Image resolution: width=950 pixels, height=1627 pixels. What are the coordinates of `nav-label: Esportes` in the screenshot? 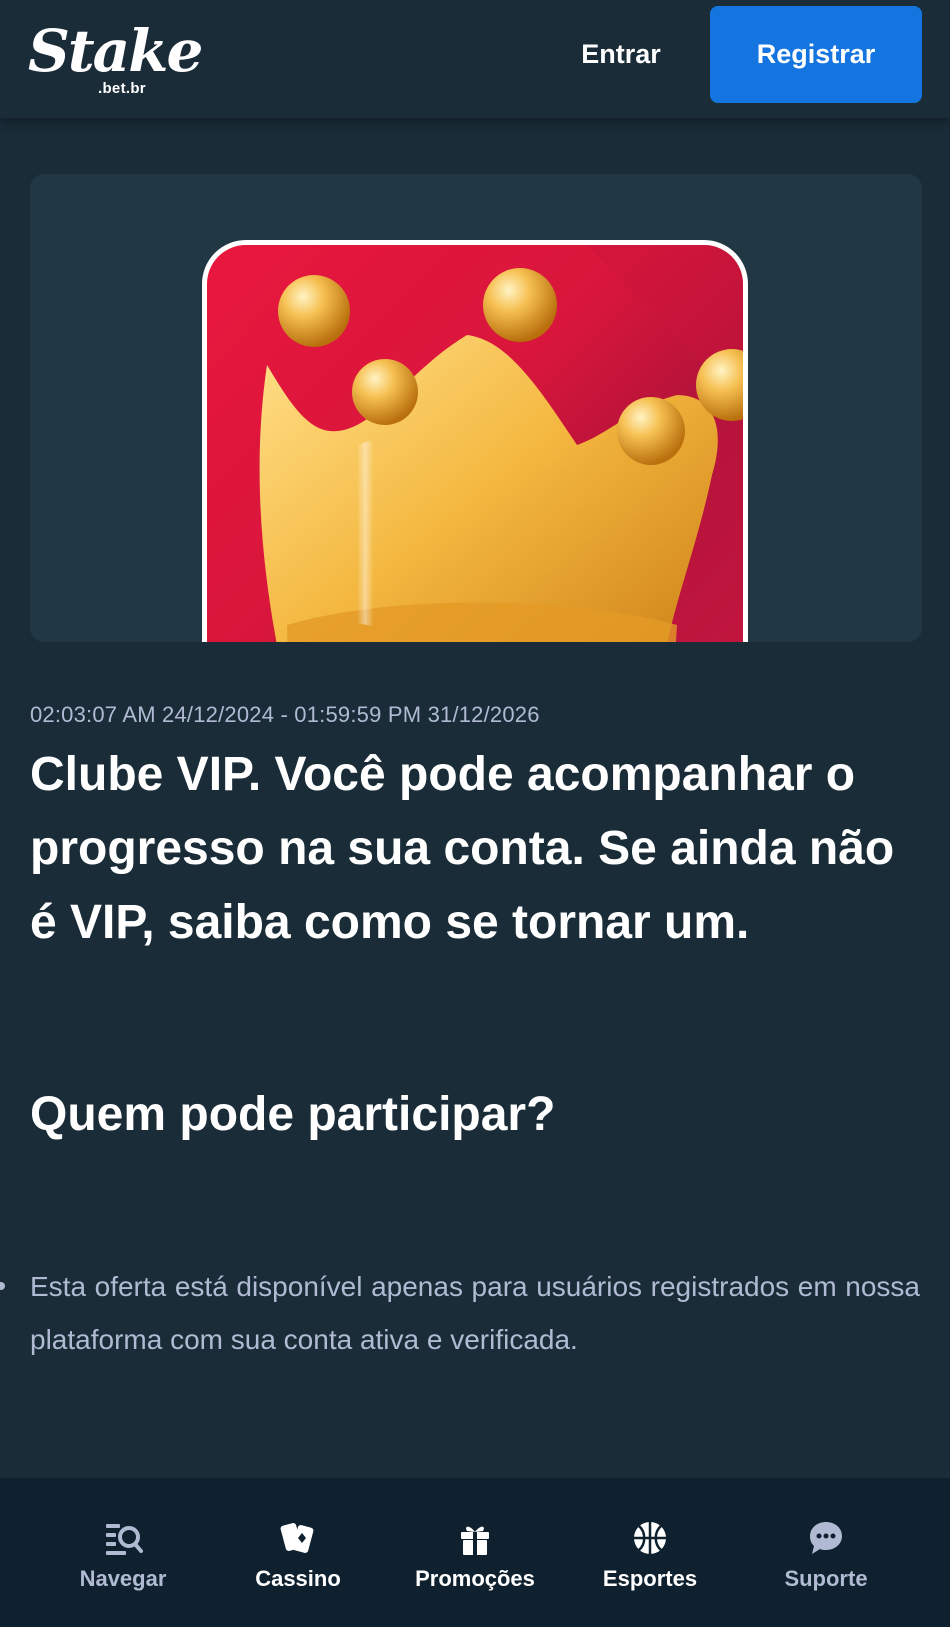 It's located at (650, 1578).